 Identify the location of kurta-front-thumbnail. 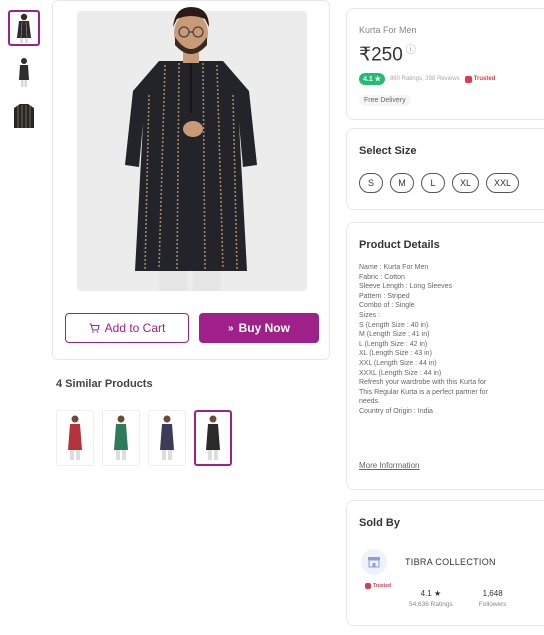
(24, 28).